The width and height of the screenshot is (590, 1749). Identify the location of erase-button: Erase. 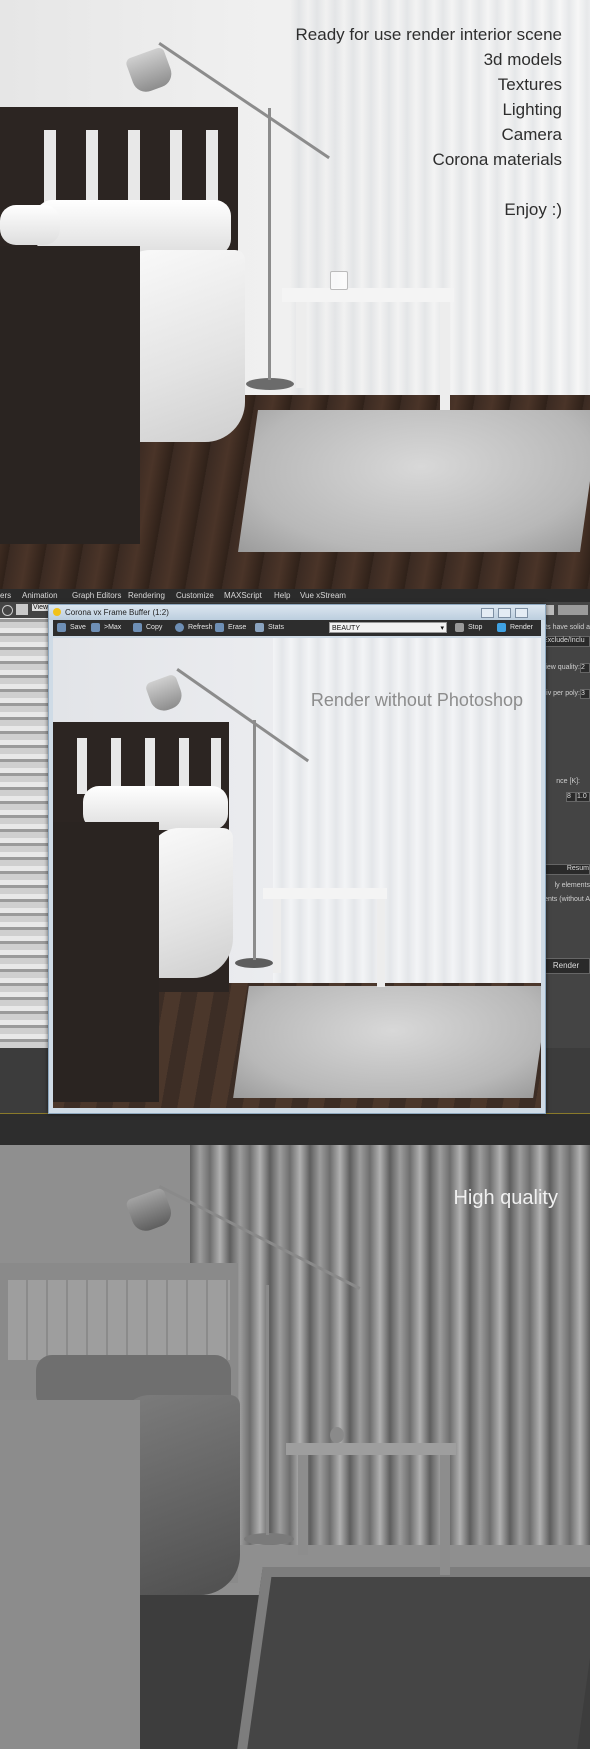
(230, 628).